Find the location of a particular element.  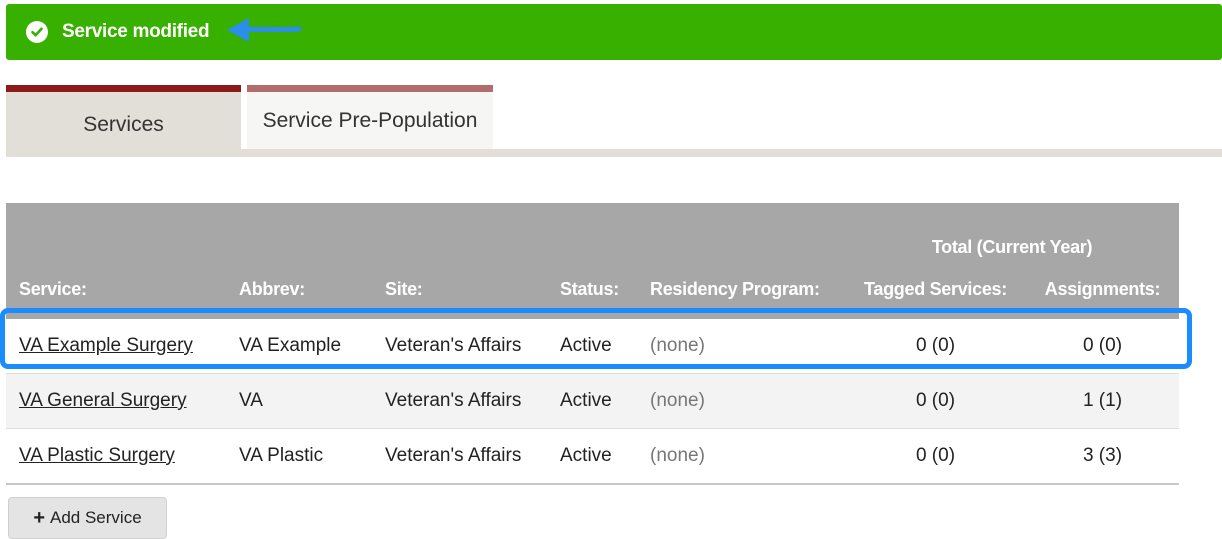

check-circle-icon is located at coordinates (37, 32).